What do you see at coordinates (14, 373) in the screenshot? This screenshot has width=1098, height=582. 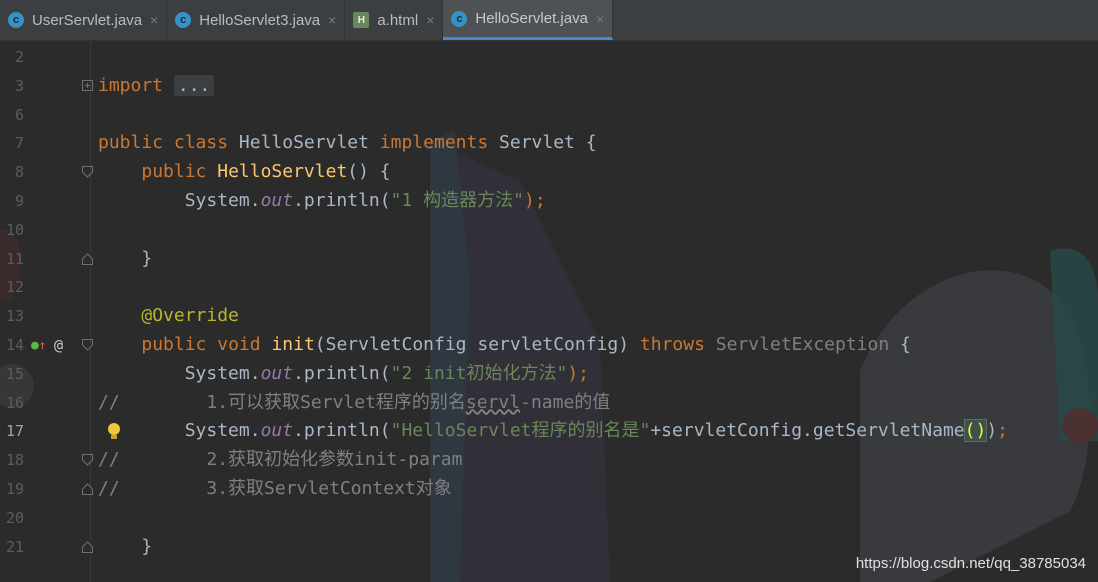 I see `line-number: 15` at bounding box center [14, 373].